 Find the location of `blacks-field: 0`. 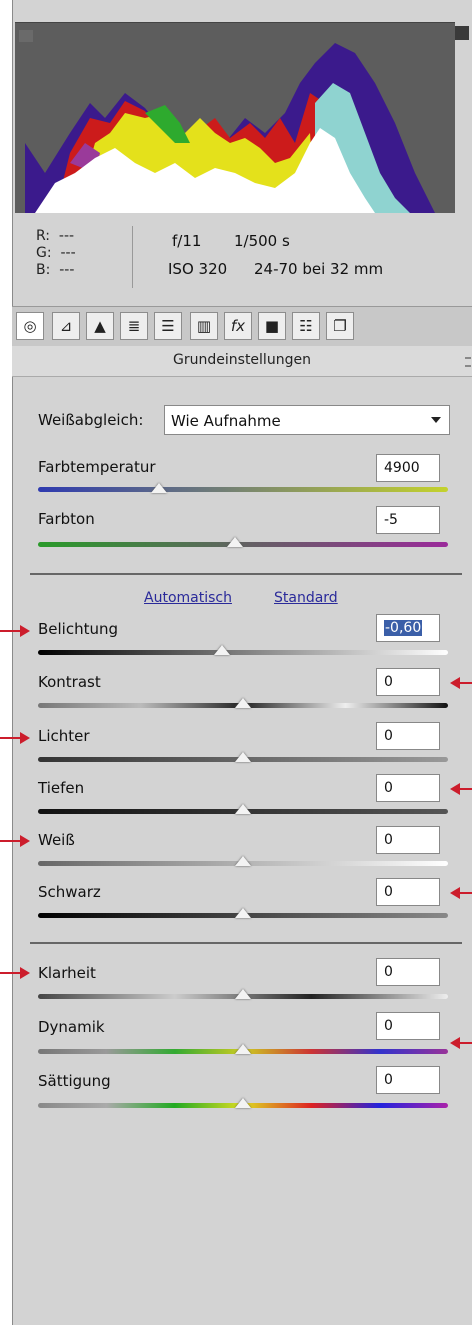

blacks-field: 0 is located at coordinates (408, 892).